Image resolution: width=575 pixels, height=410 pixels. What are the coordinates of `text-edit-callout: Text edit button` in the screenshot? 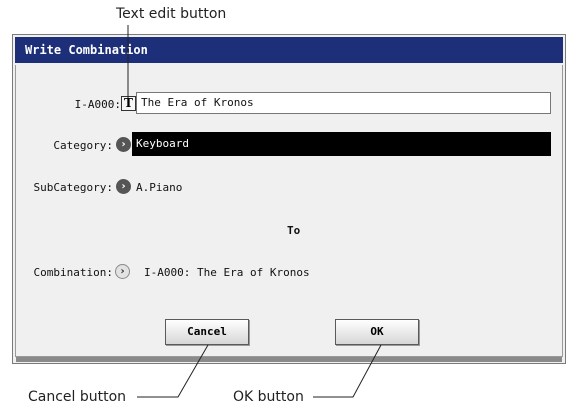 It's located at (171, 14).